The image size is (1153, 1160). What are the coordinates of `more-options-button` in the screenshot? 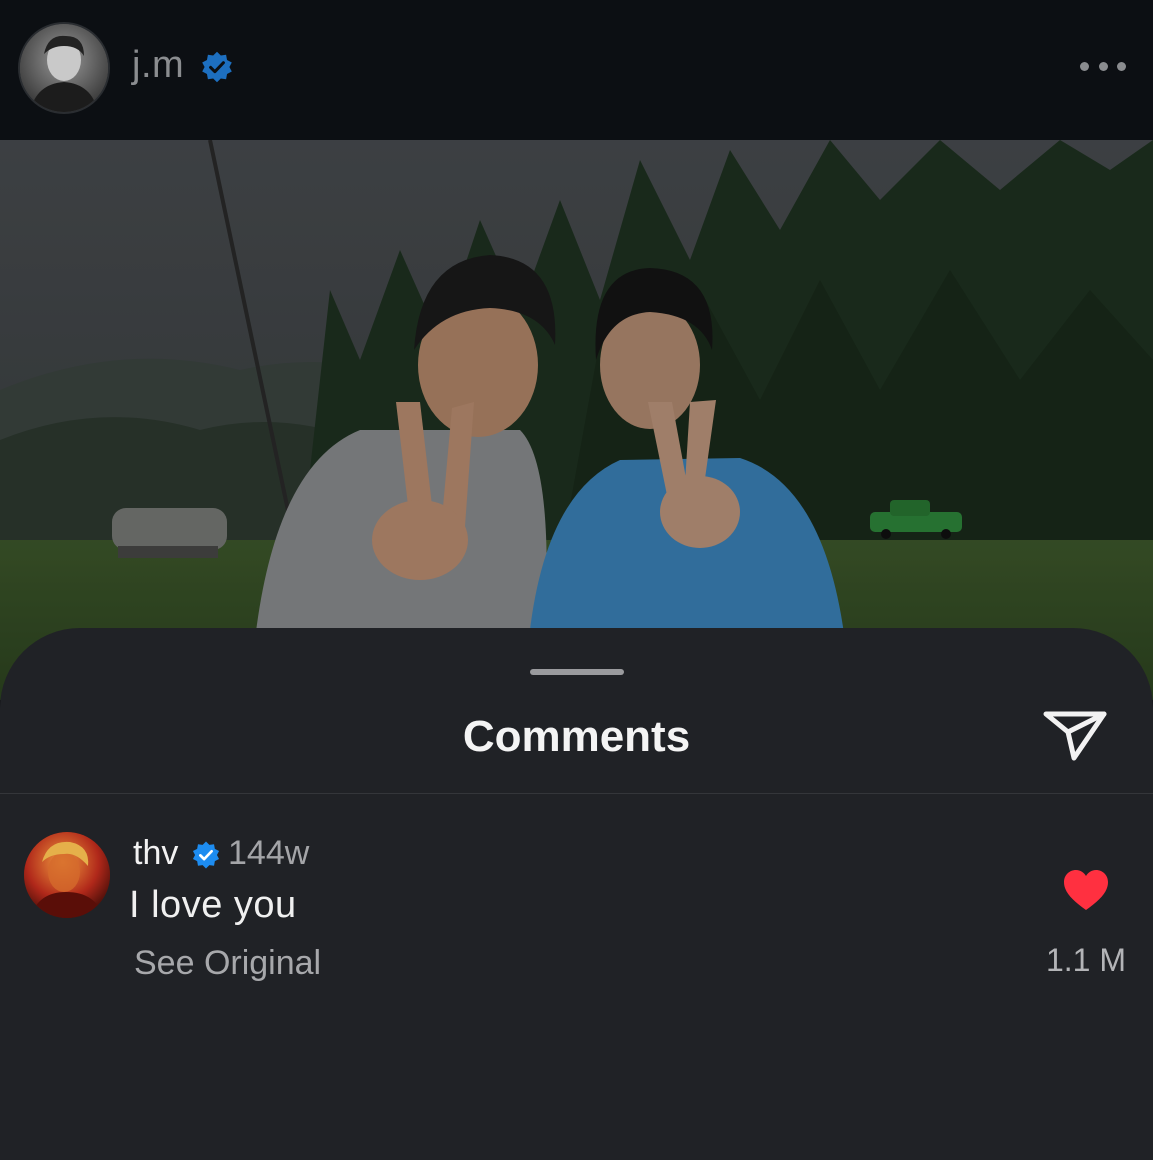 It's located at (1103, 66).